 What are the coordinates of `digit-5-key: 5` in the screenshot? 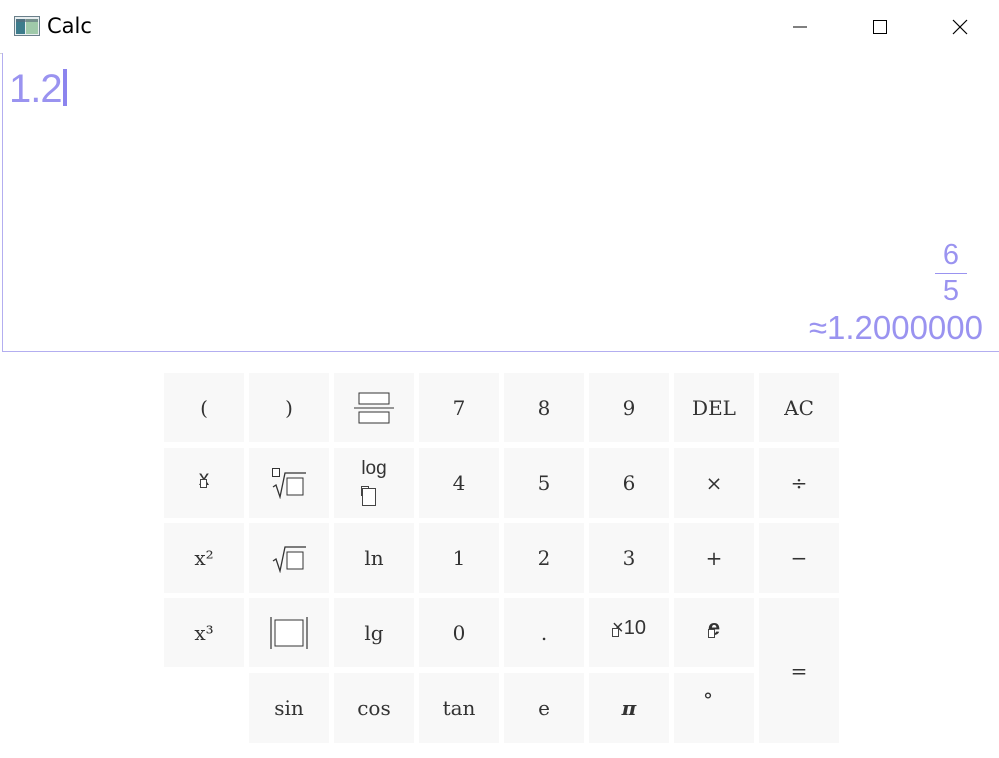 It's located at (544, 483).